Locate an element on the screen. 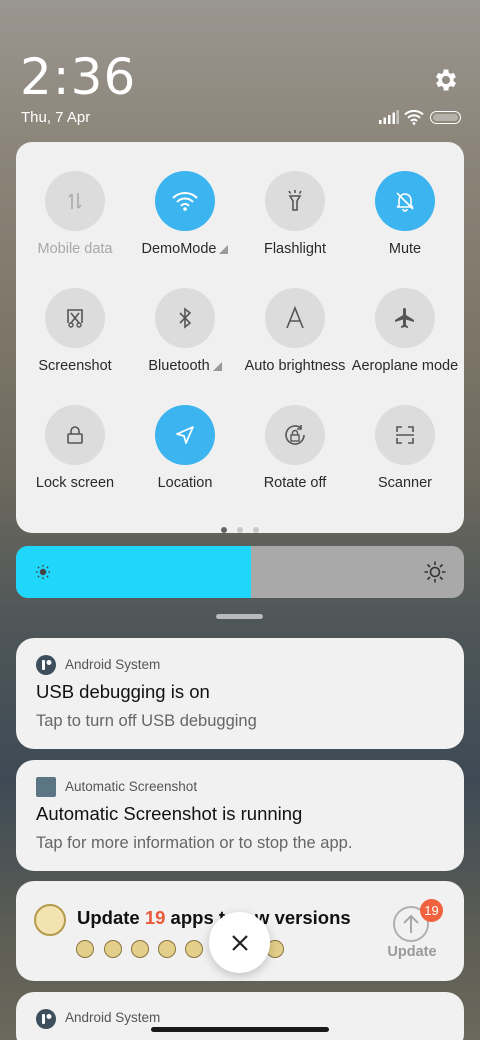 The height and width of the screenshot is (1040, 480). tile-demomode: DemoMode is located at coordinates (185, 226).